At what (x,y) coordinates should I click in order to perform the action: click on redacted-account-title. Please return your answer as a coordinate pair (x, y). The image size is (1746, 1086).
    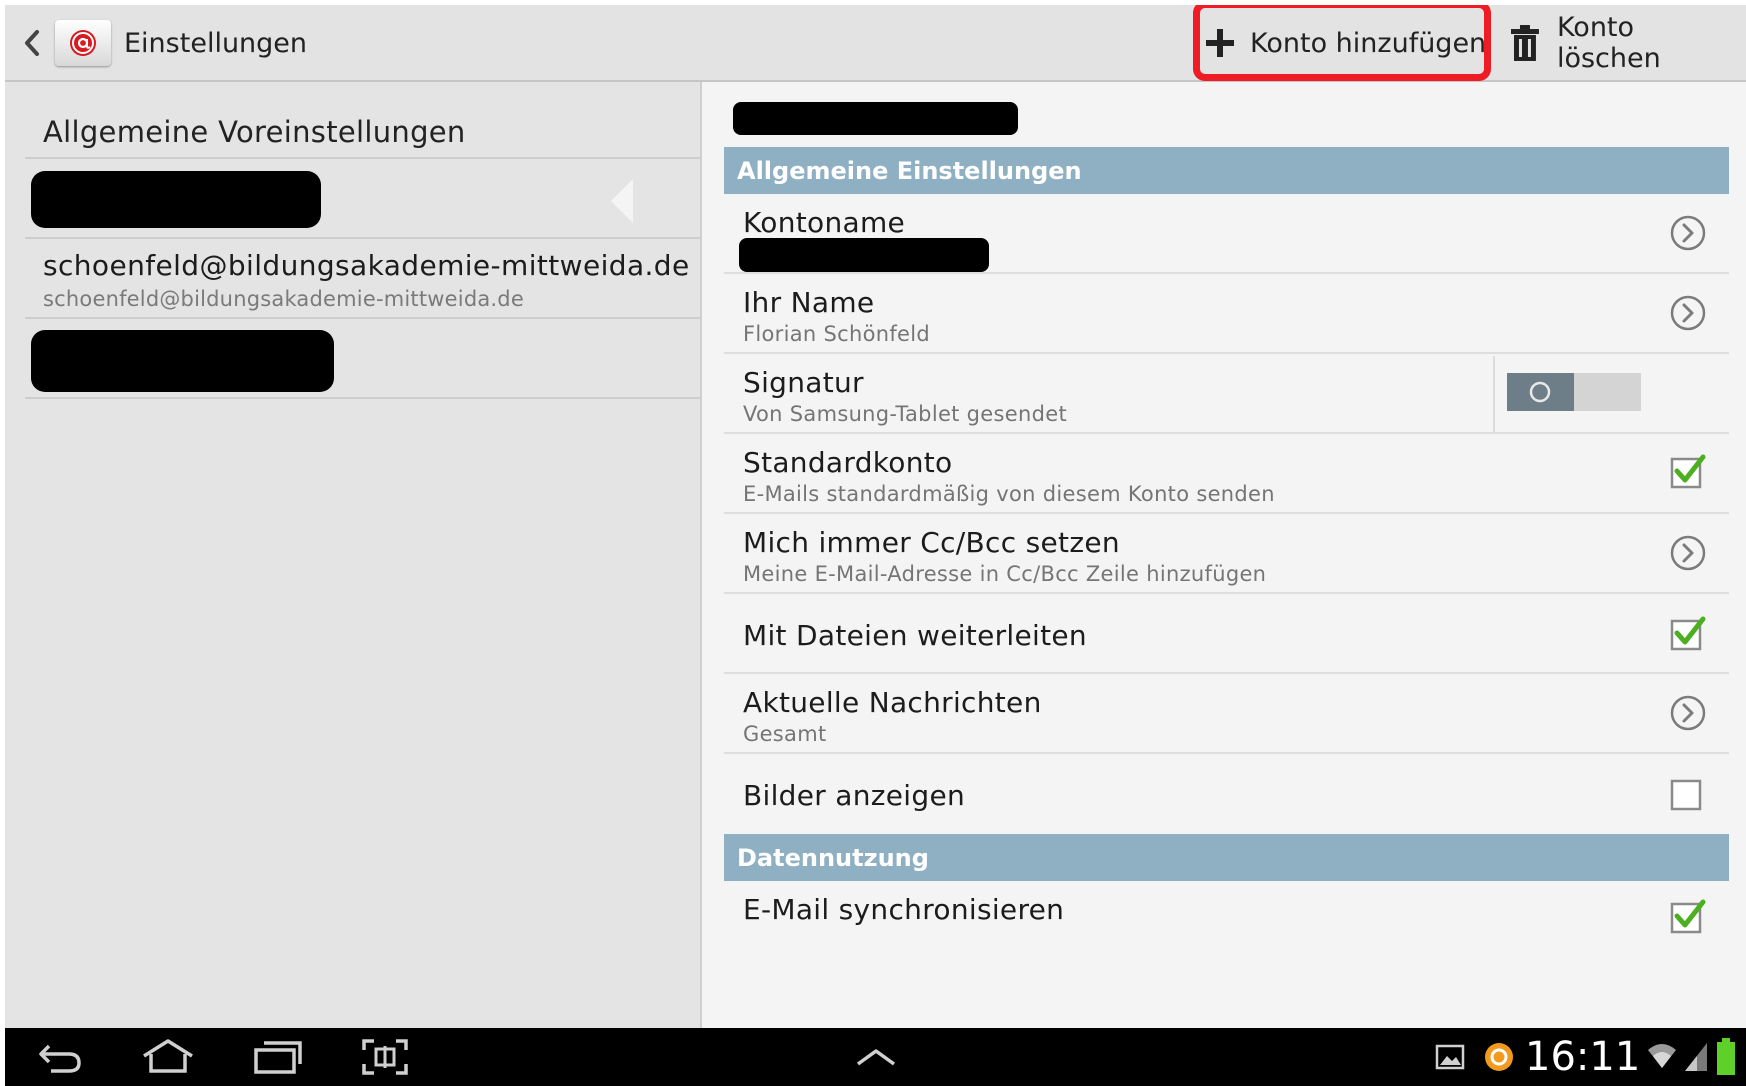
    Looking at the image, I should click on (875, 118).